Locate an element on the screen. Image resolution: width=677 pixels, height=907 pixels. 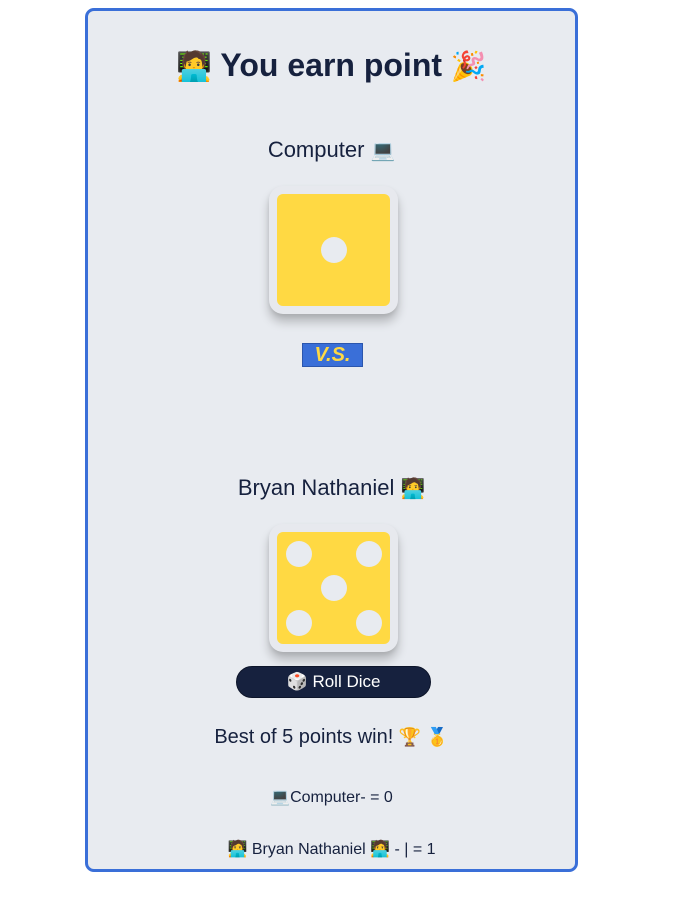
result-title: 🧑‍💻 You earn point 🎉 is located at coordinates (331, 65).